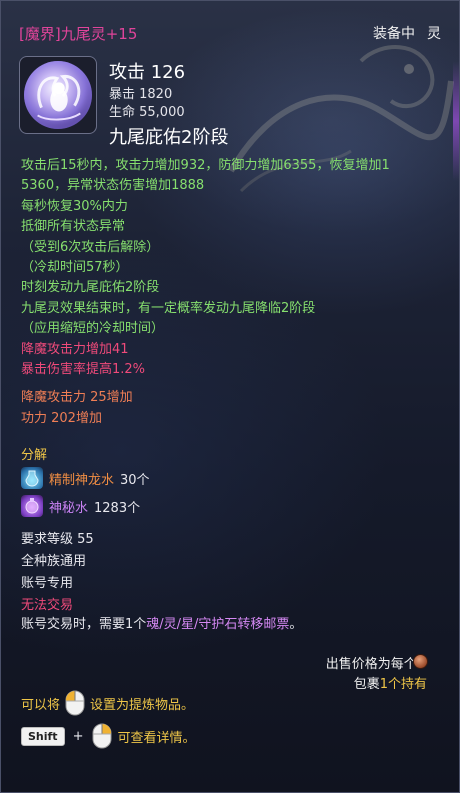  What do you see at coordinates (74, 206) in the screenshot?
I see `effect-line: 每秒恢复30%内力` at bounding box center [74, 206].